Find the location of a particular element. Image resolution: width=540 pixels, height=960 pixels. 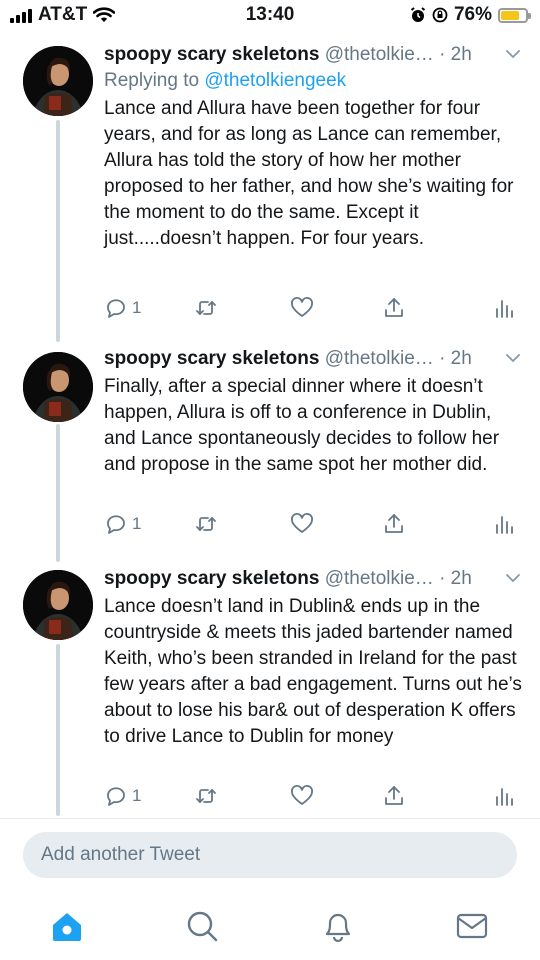

reply-context: Replying to @thetolkiengeek is located at coordinates (313, 81).